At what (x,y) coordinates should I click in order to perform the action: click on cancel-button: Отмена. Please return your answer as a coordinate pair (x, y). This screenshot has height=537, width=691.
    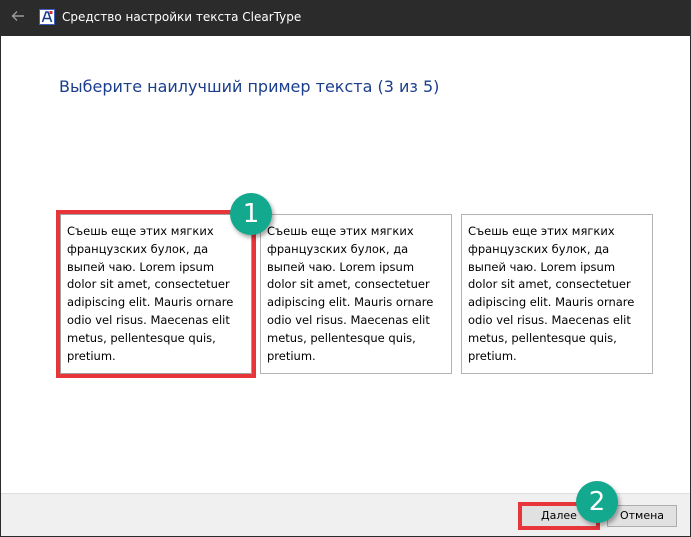
    Looking at the image, I should click on (642, 516).